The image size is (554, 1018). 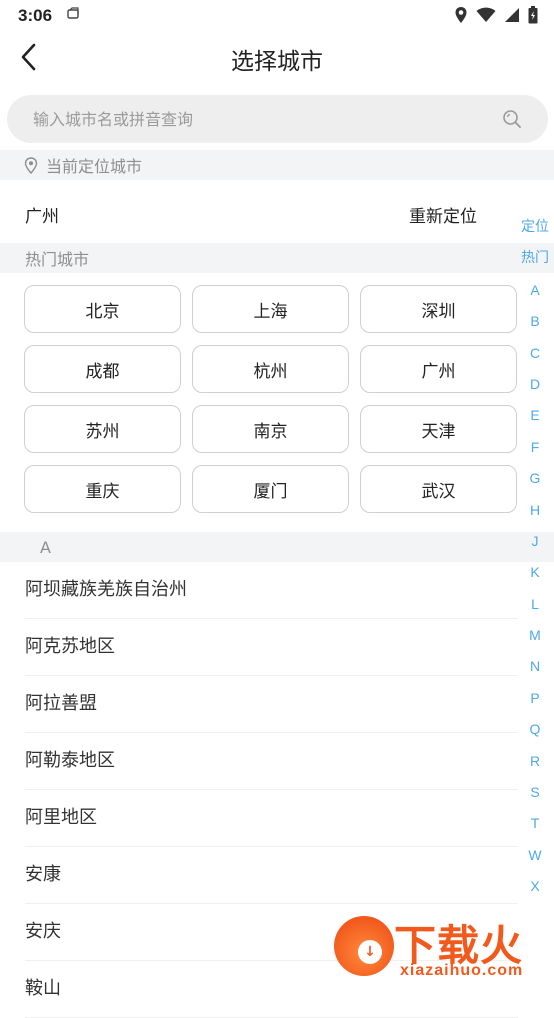 What do you see at coordinates (102, 429) in the screenshot?
I see `hot-city-button: 苏州` at bounding box center [102, 429].